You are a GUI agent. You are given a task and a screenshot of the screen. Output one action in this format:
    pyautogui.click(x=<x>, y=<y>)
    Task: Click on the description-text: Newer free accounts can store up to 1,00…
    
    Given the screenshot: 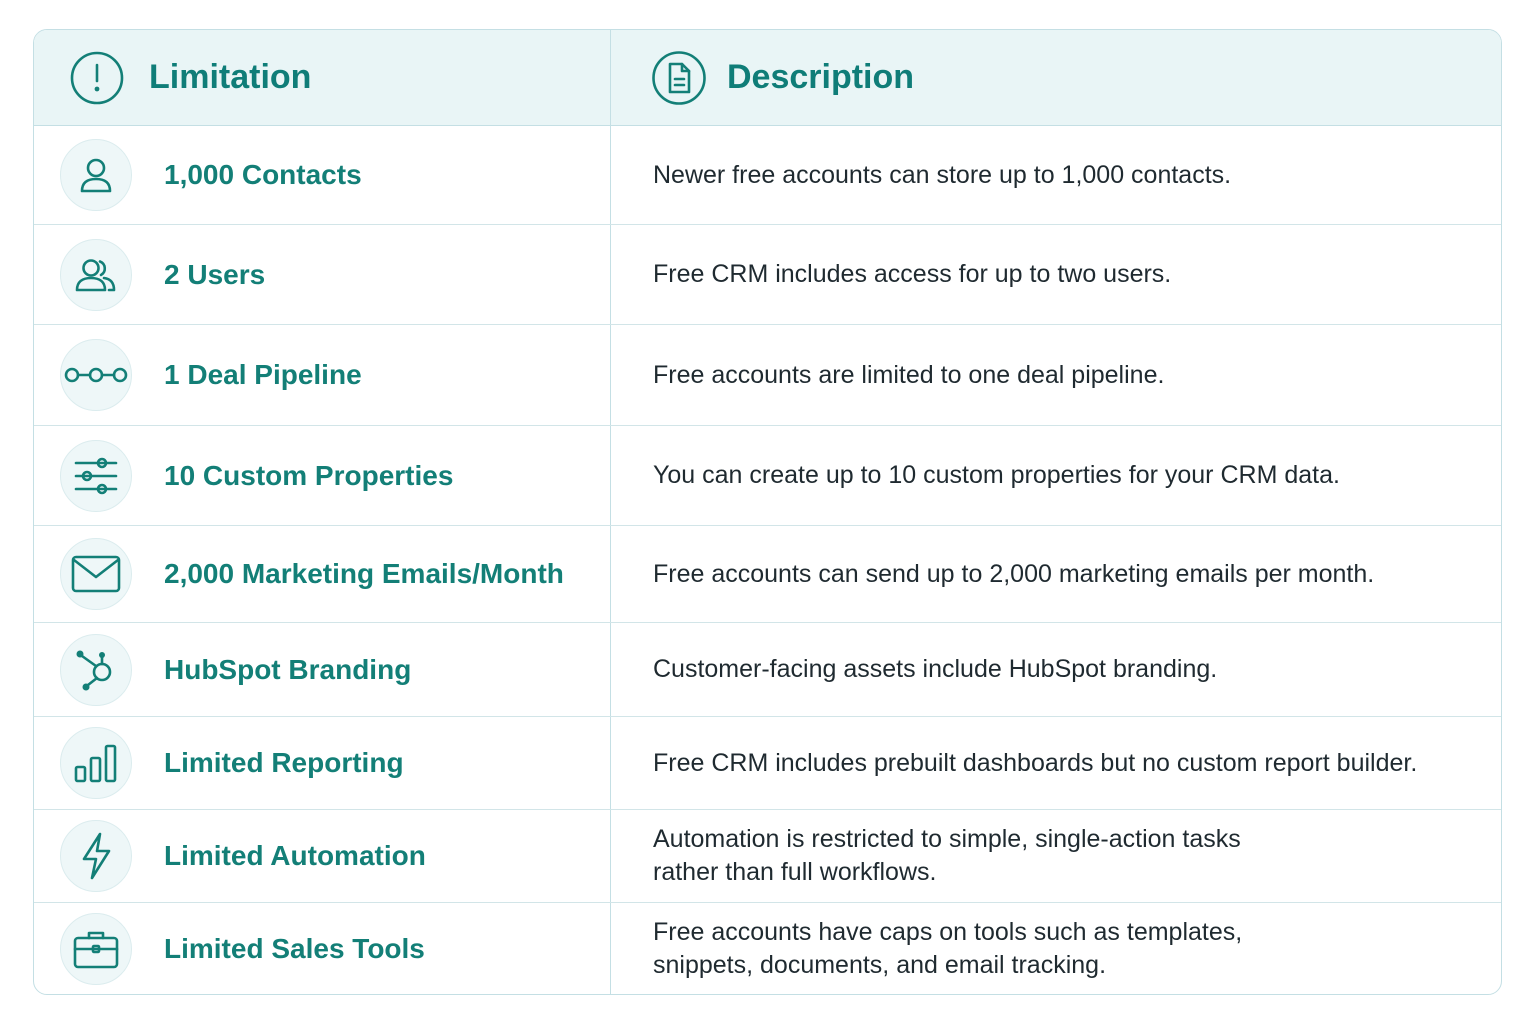 What is the action you would take?
    pyautogui.click(x=942, y=174)
    